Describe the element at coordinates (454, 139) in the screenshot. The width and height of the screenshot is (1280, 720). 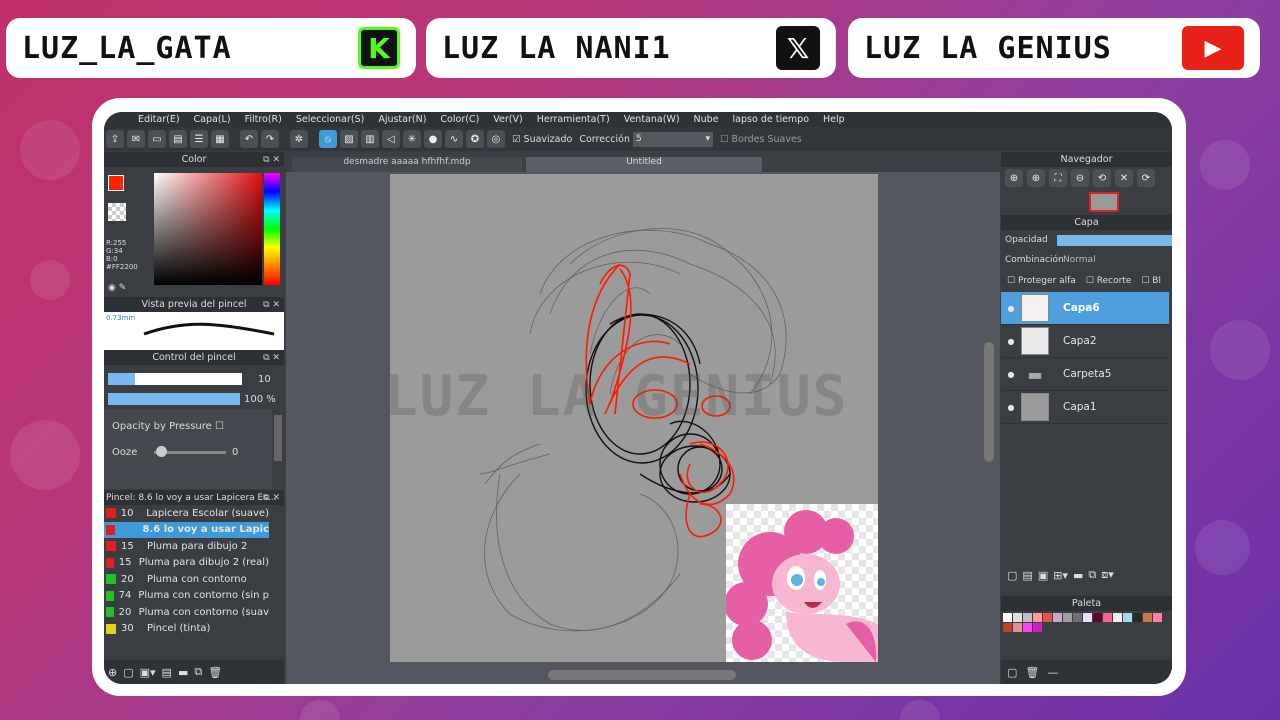
I see `curve-icon: ∿` at that location.